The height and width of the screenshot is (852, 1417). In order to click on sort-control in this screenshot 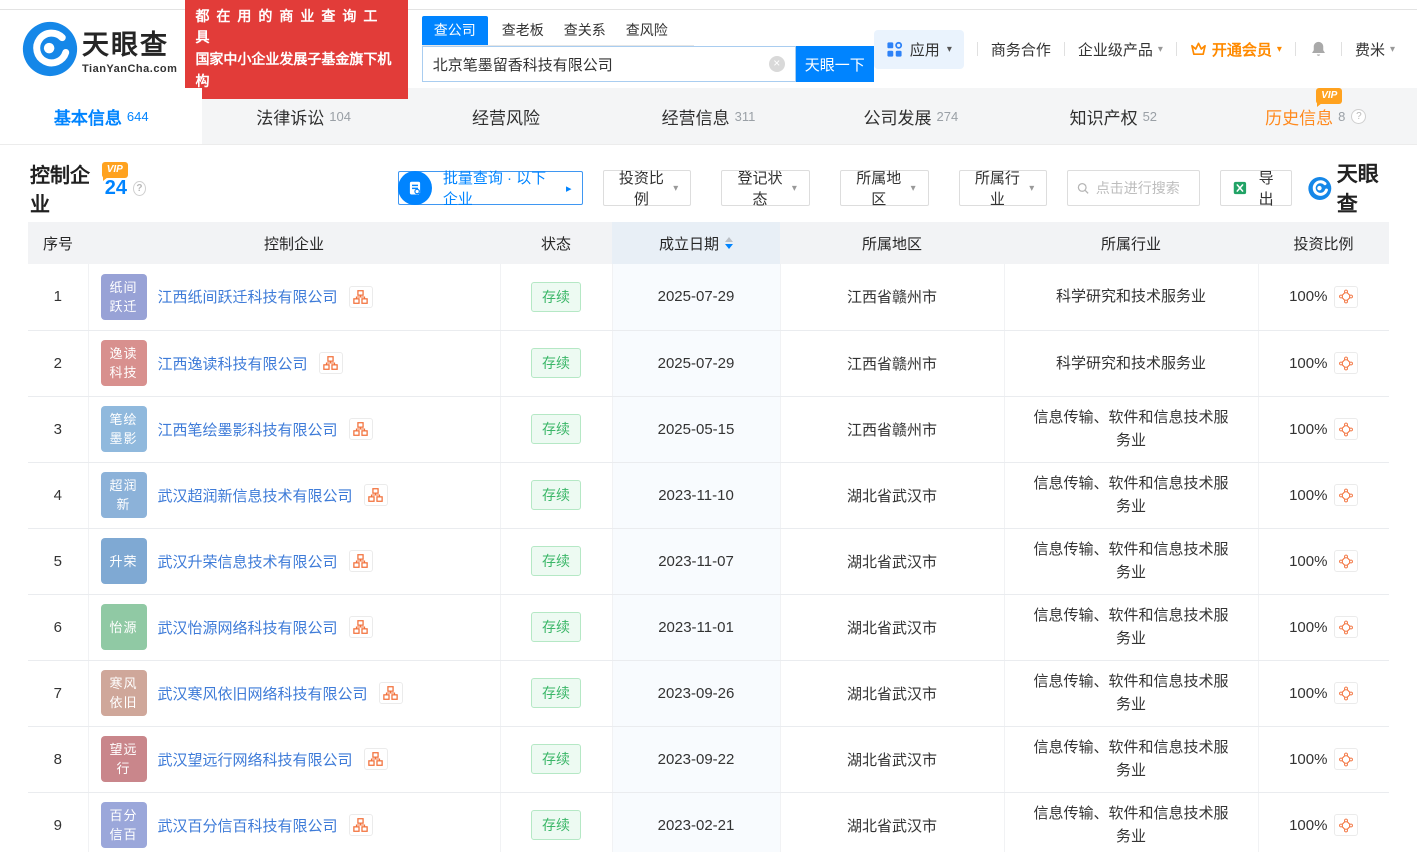, I will do `click(729, 243)`.